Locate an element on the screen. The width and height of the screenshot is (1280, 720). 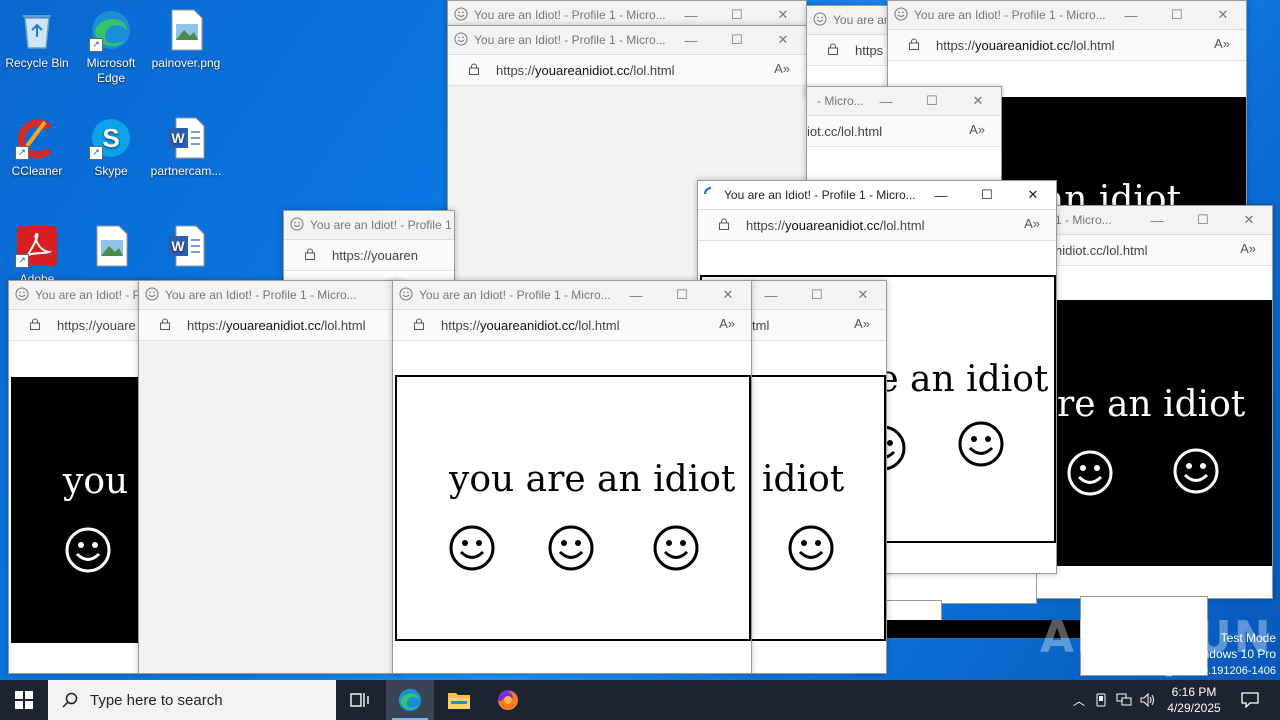
url-text: https://youareanidiot.cc/lol.html is located at coordinates (835, 225).